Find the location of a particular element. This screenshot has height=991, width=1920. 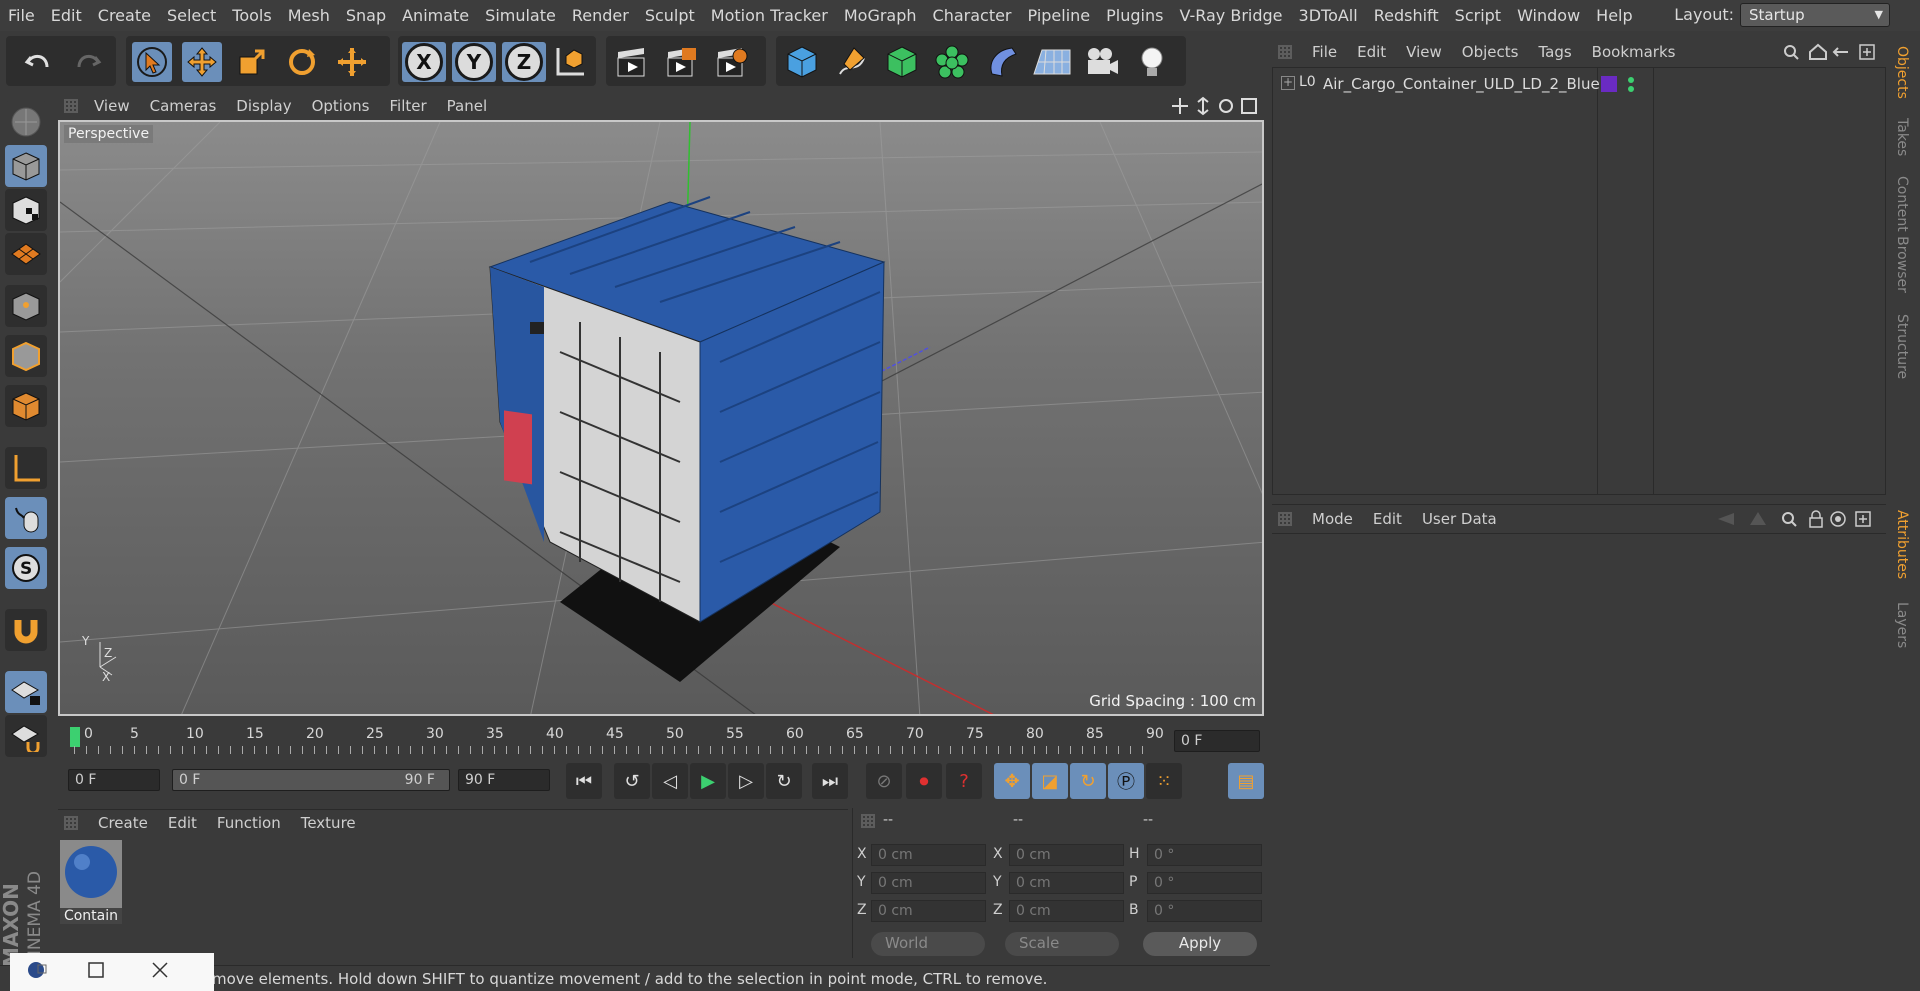

viewport-menu-view: View is located at coordinates (112, 106).